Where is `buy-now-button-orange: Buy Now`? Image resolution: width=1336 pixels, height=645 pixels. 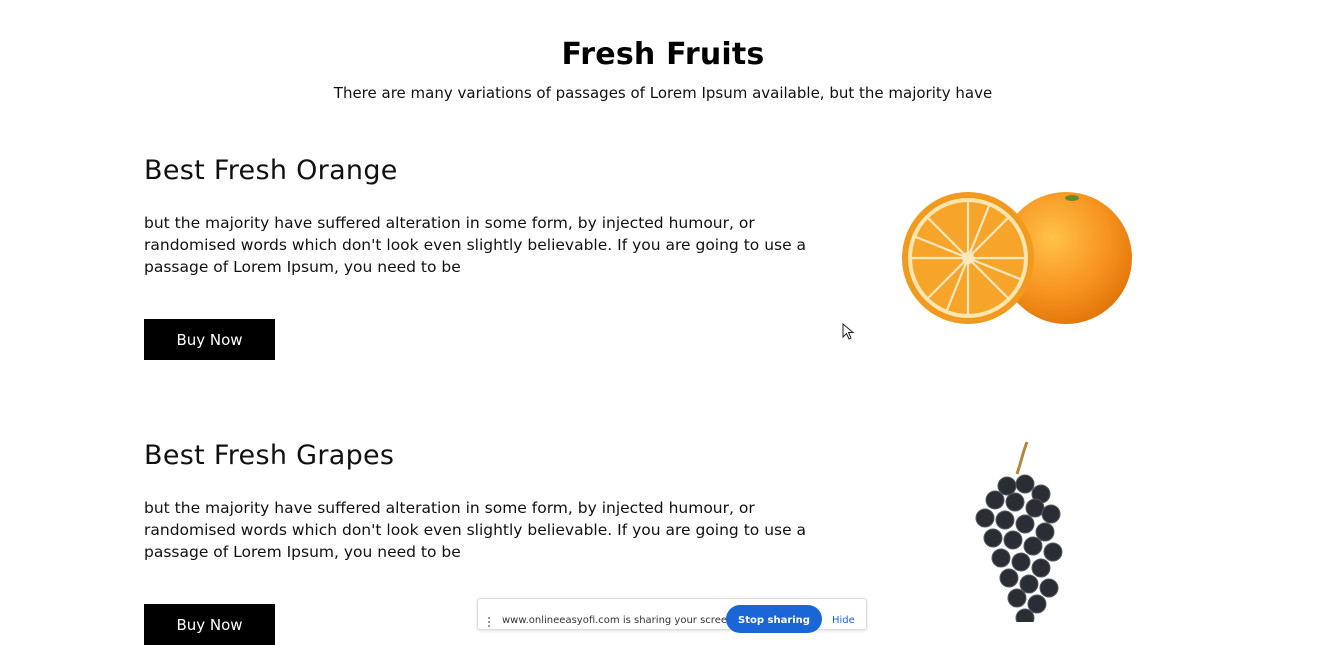 buy-now-button-orange: Buy Now is located at coordinates (209, 339).